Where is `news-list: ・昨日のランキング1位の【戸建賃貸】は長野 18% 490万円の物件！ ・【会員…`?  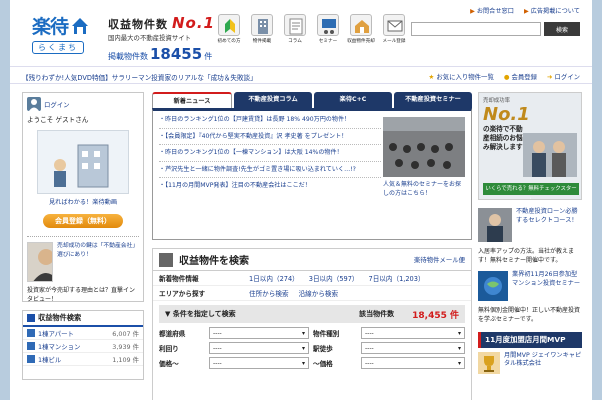 news-list: ・昨日のランキング1位の【戸建賃貸】は長野 18% 490万円の物件！ ・【会員… is located at coordinates (270, 153).